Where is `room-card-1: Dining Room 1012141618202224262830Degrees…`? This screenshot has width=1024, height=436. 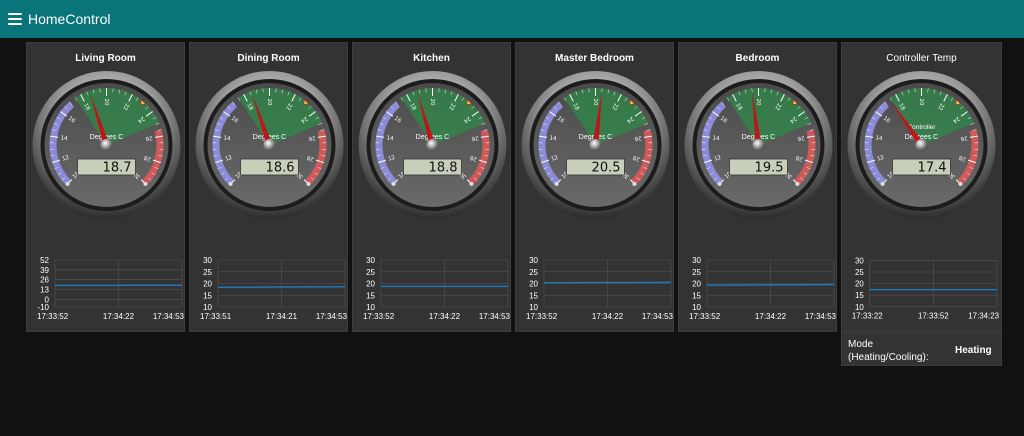
room-card-1: Dining Room 1012141618202224262830Degrees… is located at coordinates (268, 187).